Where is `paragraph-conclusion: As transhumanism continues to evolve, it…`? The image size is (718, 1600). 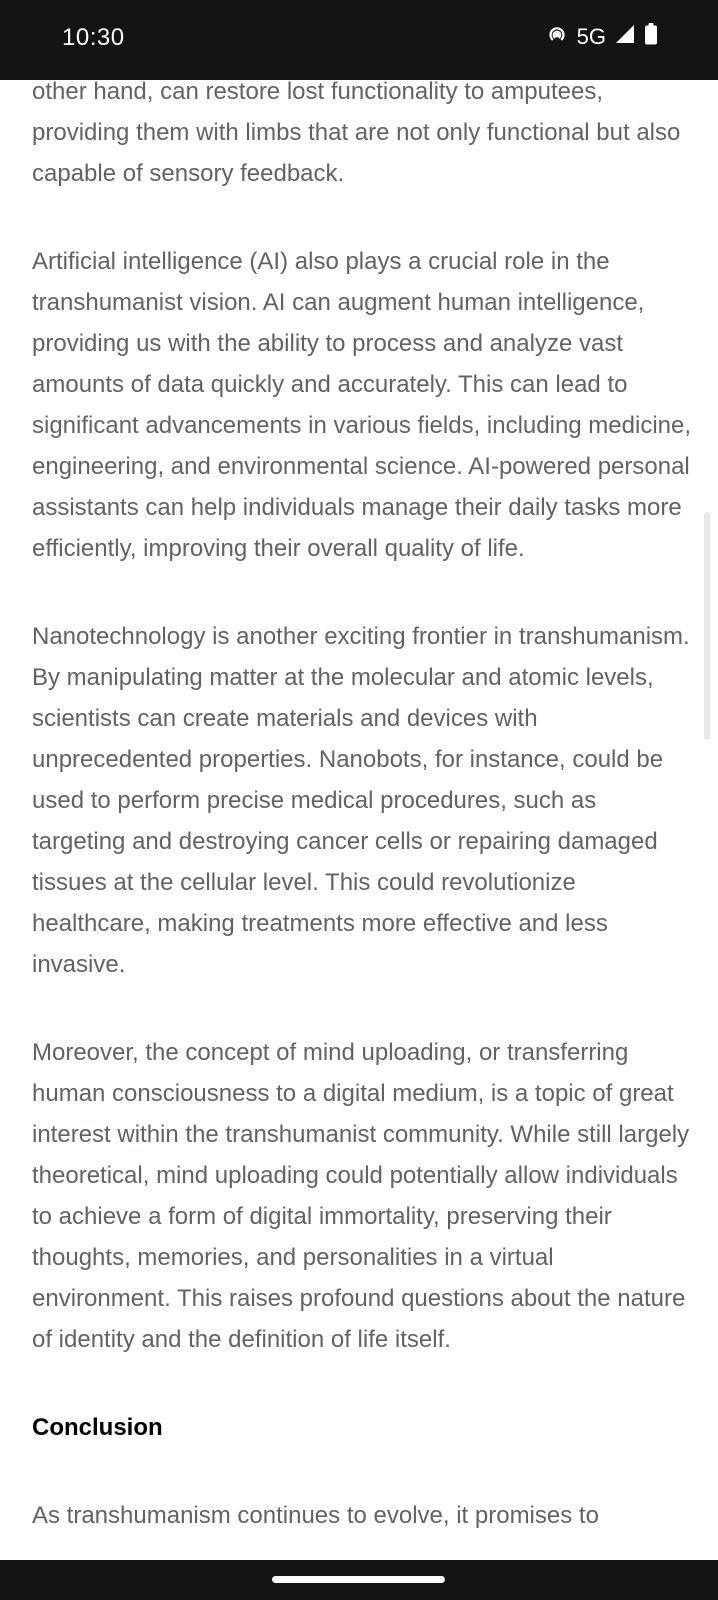 paragraph-conclusion: As transhumanism continues to evolve, it… is located at coordinates (315, 1515).